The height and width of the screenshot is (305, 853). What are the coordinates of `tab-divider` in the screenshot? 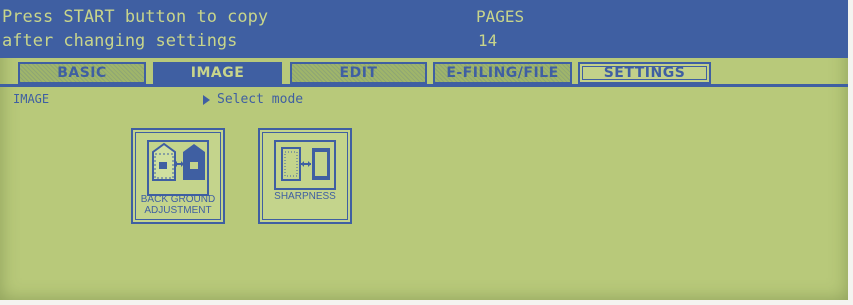 It's located at (424, 85).